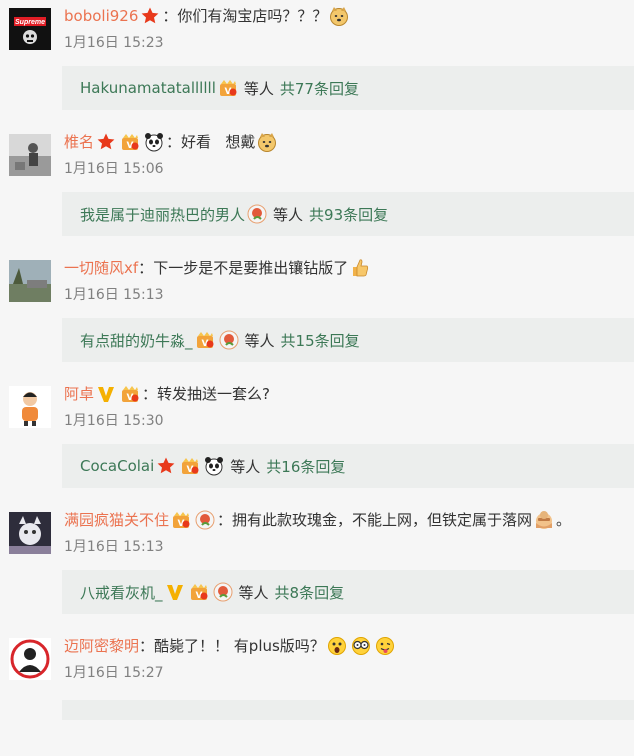  What do you see at coordinates (361, 646) in the screenshot?
I see `glasses-emoji-icon` at bounding box center [361, 646].